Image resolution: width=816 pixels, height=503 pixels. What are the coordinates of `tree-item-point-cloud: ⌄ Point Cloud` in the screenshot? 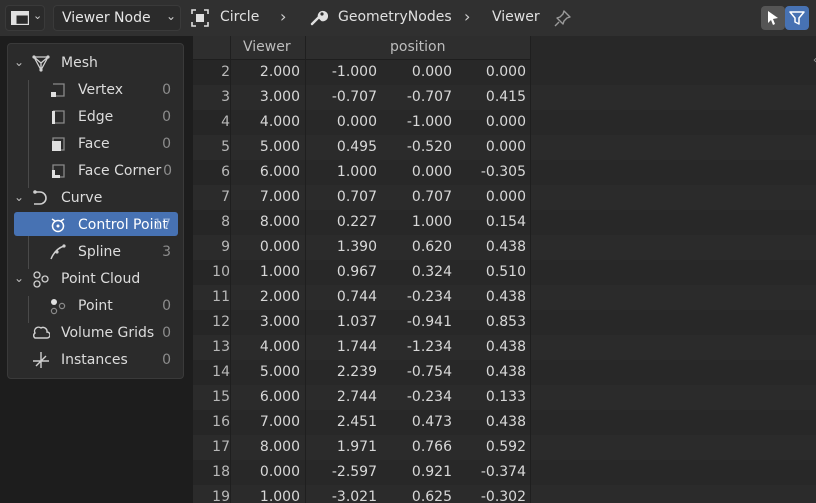 It's located at (95, 278).